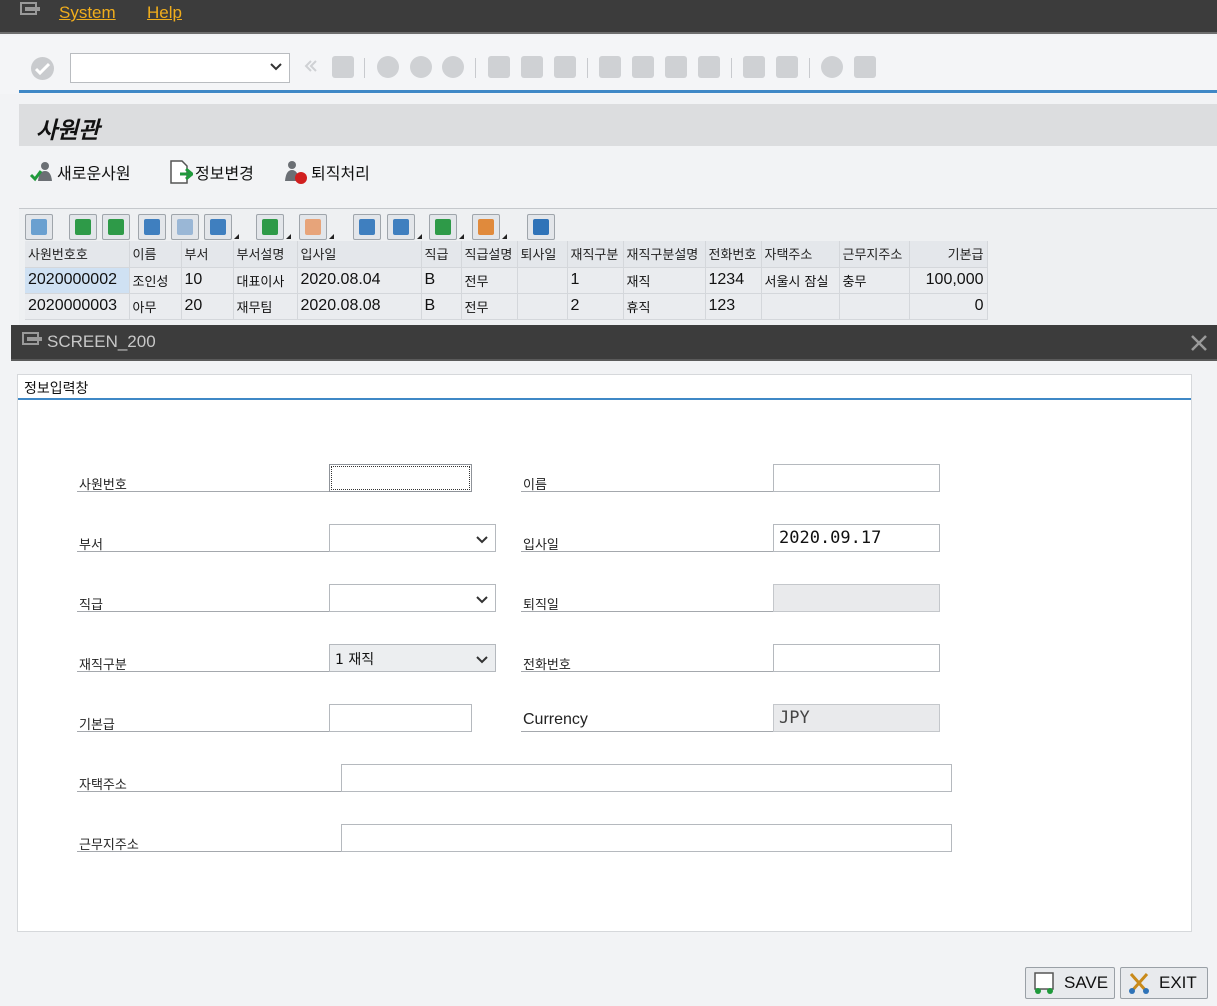  I want to click on total-icon, so click(273, 227).